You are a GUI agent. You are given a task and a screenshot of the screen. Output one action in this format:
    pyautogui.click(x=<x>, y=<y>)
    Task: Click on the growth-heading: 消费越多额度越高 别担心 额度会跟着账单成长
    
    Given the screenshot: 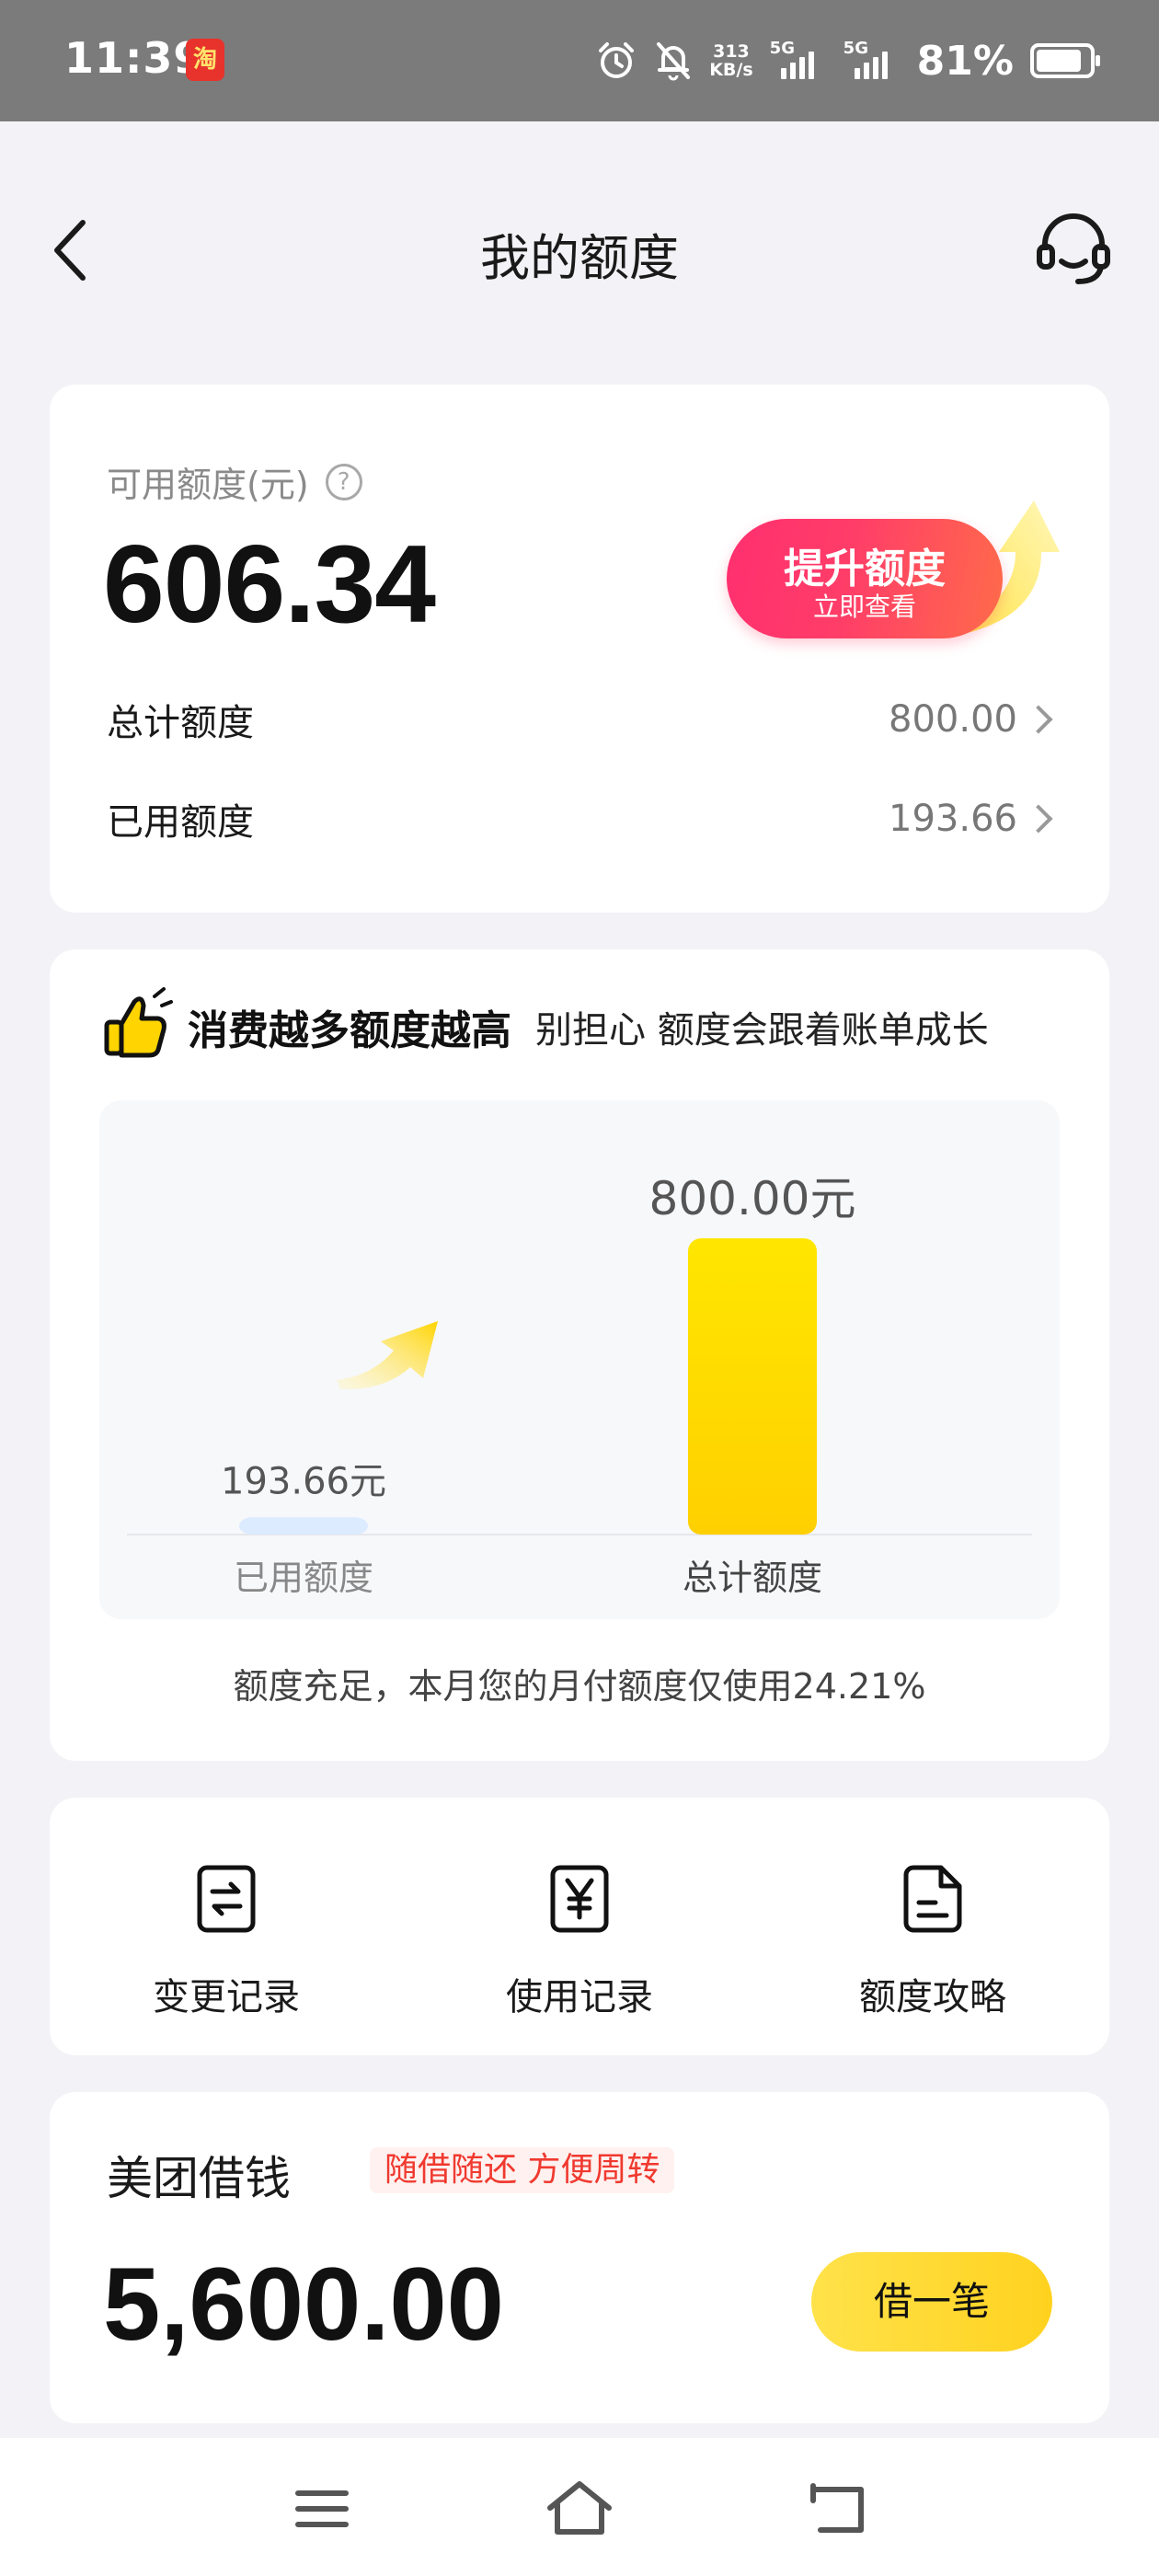 What is the action you would take?
    pyautogui.click(x=545, y=1027)
    